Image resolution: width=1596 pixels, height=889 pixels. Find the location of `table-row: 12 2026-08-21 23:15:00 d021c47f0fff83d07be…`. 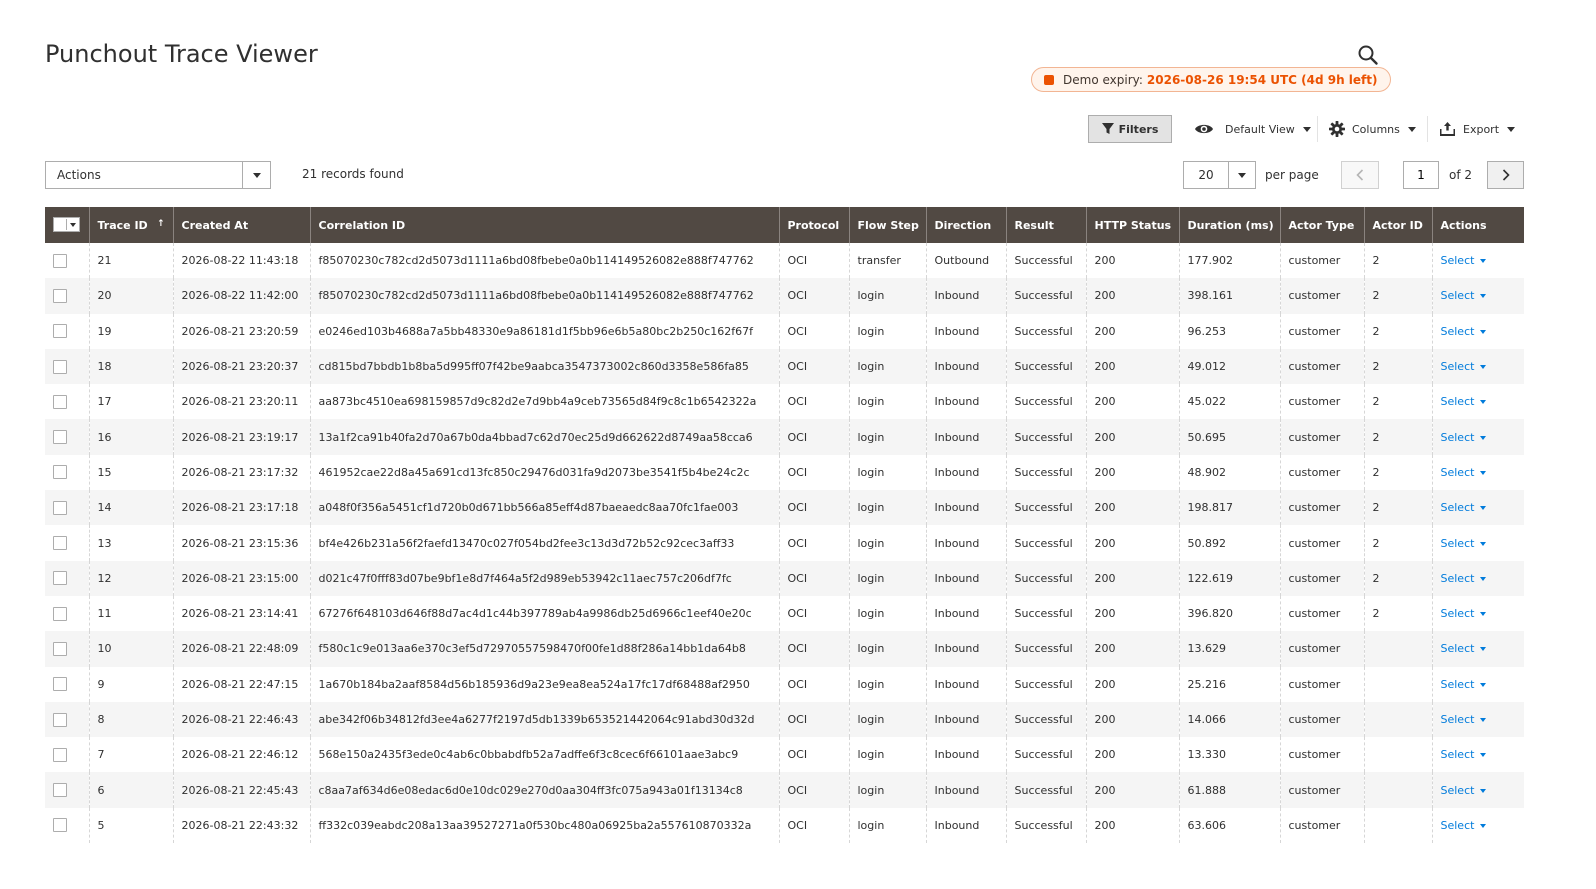

table-row: 12 2026-08-21 23:15:00 d021c47f0fff83d07be… is located at coordinates (784, 578).